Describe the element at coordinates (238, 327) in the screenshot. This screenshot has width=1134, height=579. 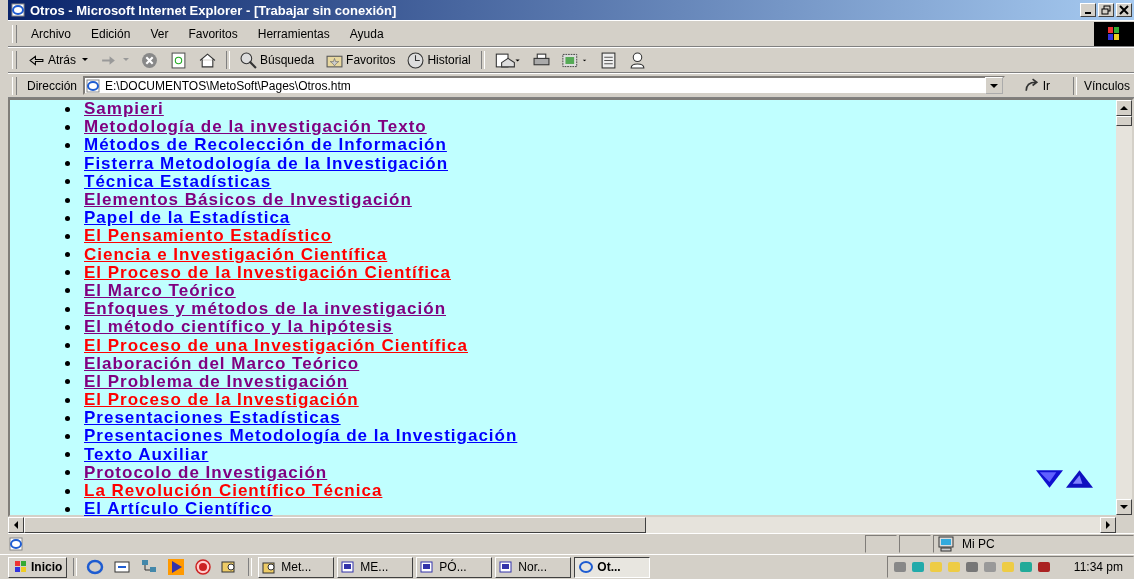
I see `page-link: El método científico y la hipótesis` at that location.